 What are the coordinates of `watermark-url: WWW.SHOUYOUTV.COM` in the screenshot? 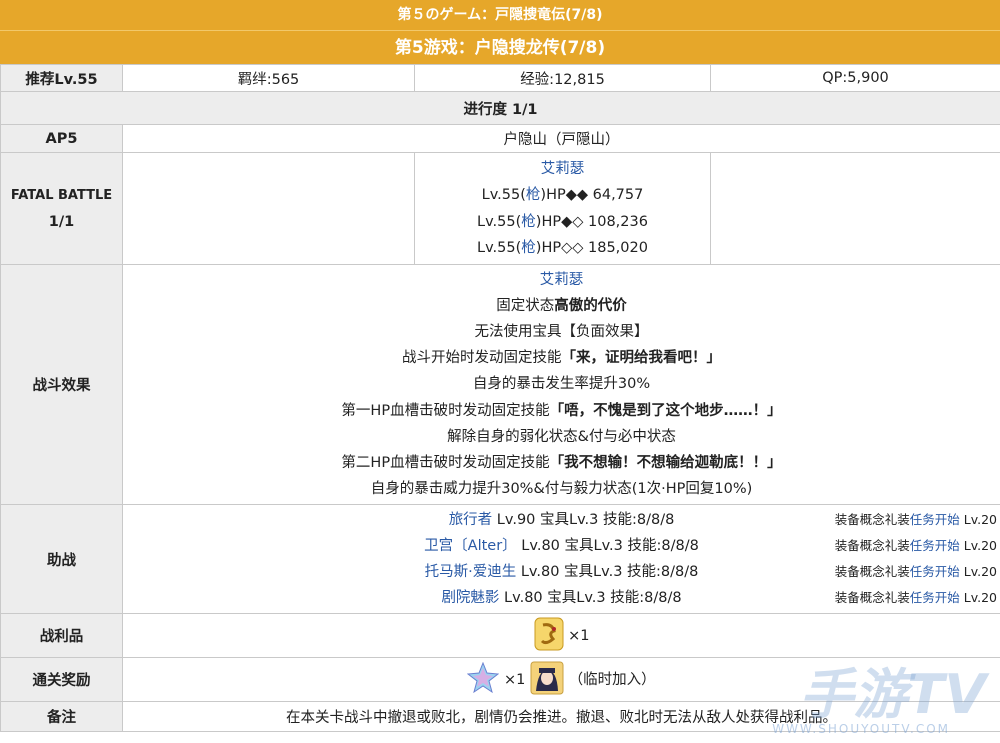 It's located at (861, 729).